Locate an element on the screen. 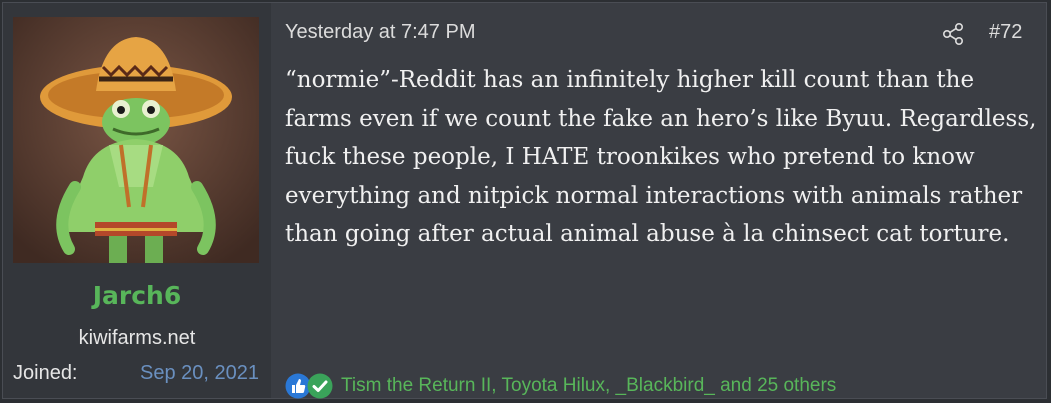 Image resolution: width=1051 pixels, height=403 pixels. post-date-link: Yesterday at 7:47 PM is located at coordinates (380, 32).